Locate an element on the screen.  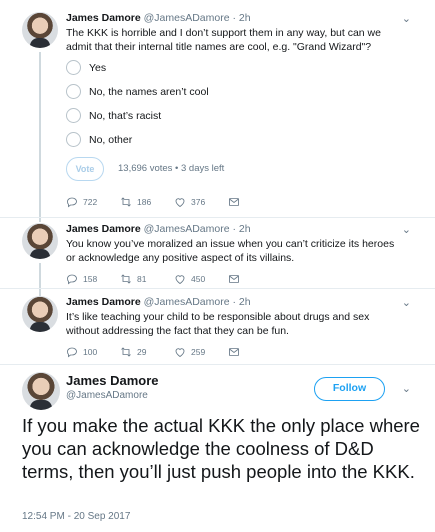
like-action: 376 is located at coordinates (201, 202).